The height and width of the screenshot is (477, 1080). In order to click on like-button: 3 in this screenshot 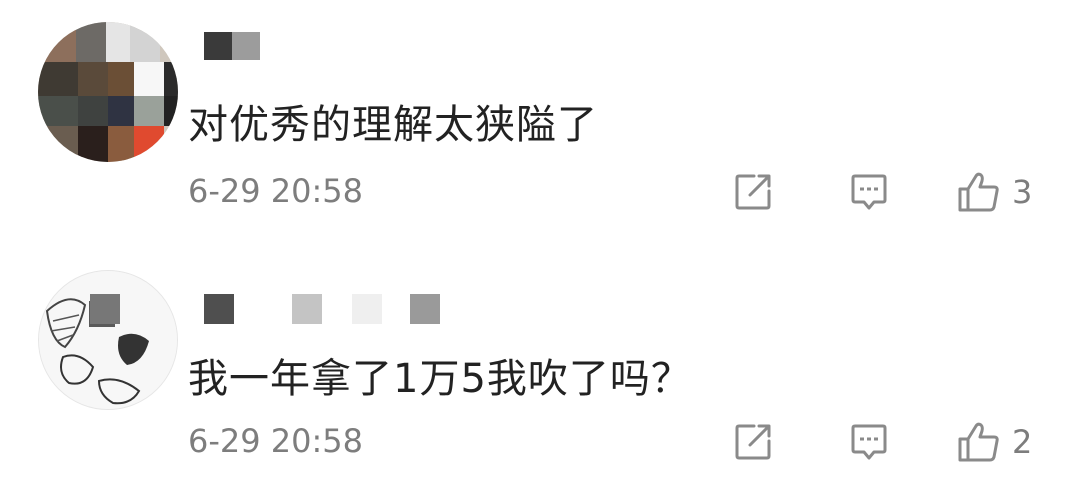, I will do `click(1006, 192)`.